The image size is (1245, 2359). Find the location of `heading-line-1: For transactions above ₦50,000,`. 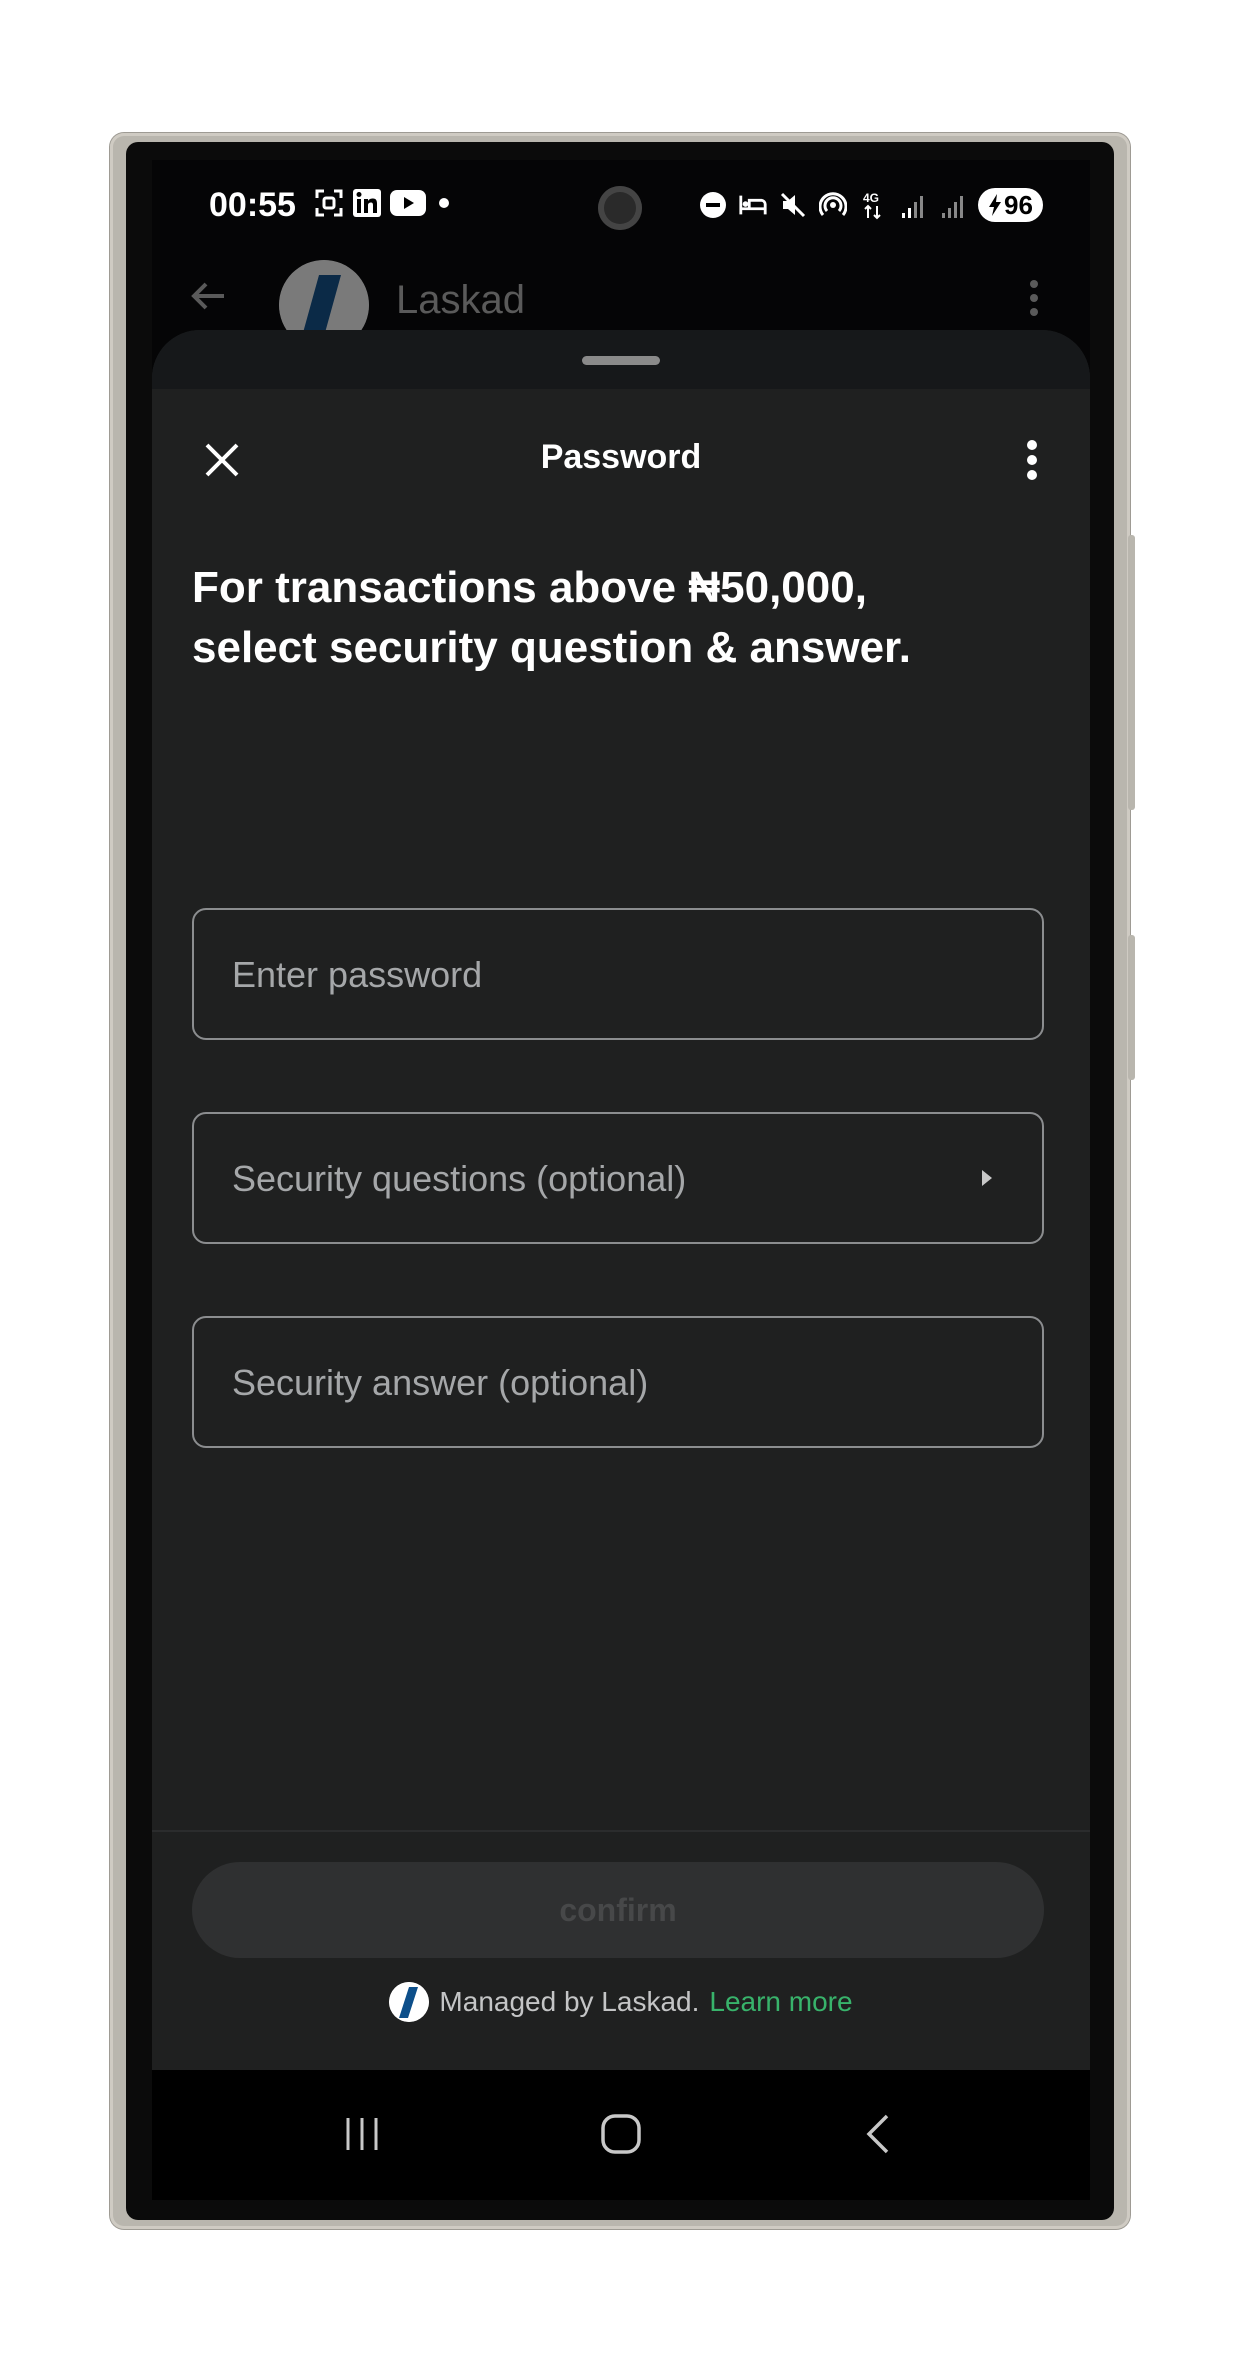

heading-line-1: For transactions above ₦50,000, is located at coordinates (529, 587).